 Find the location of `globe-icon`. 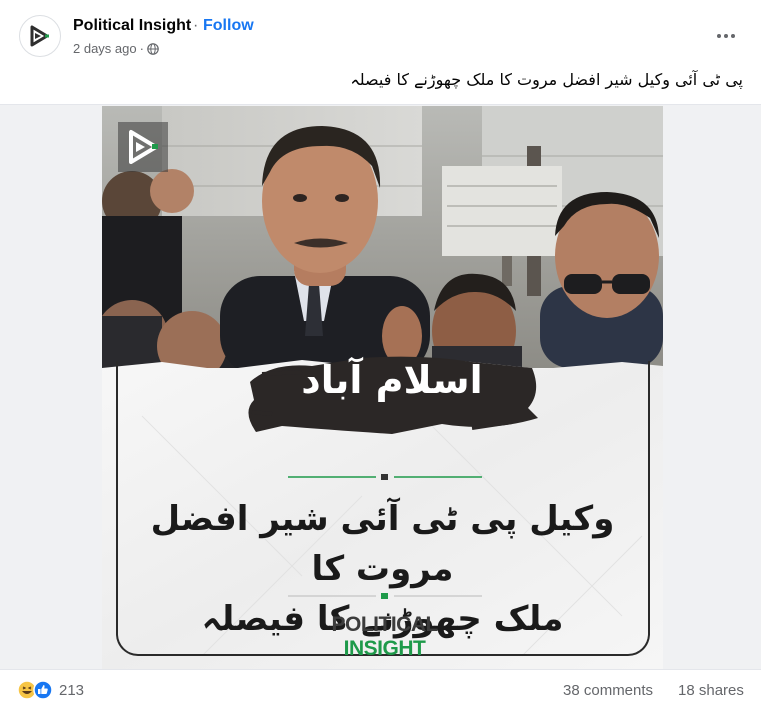

globe-icon is located at coordinates (153, 48).